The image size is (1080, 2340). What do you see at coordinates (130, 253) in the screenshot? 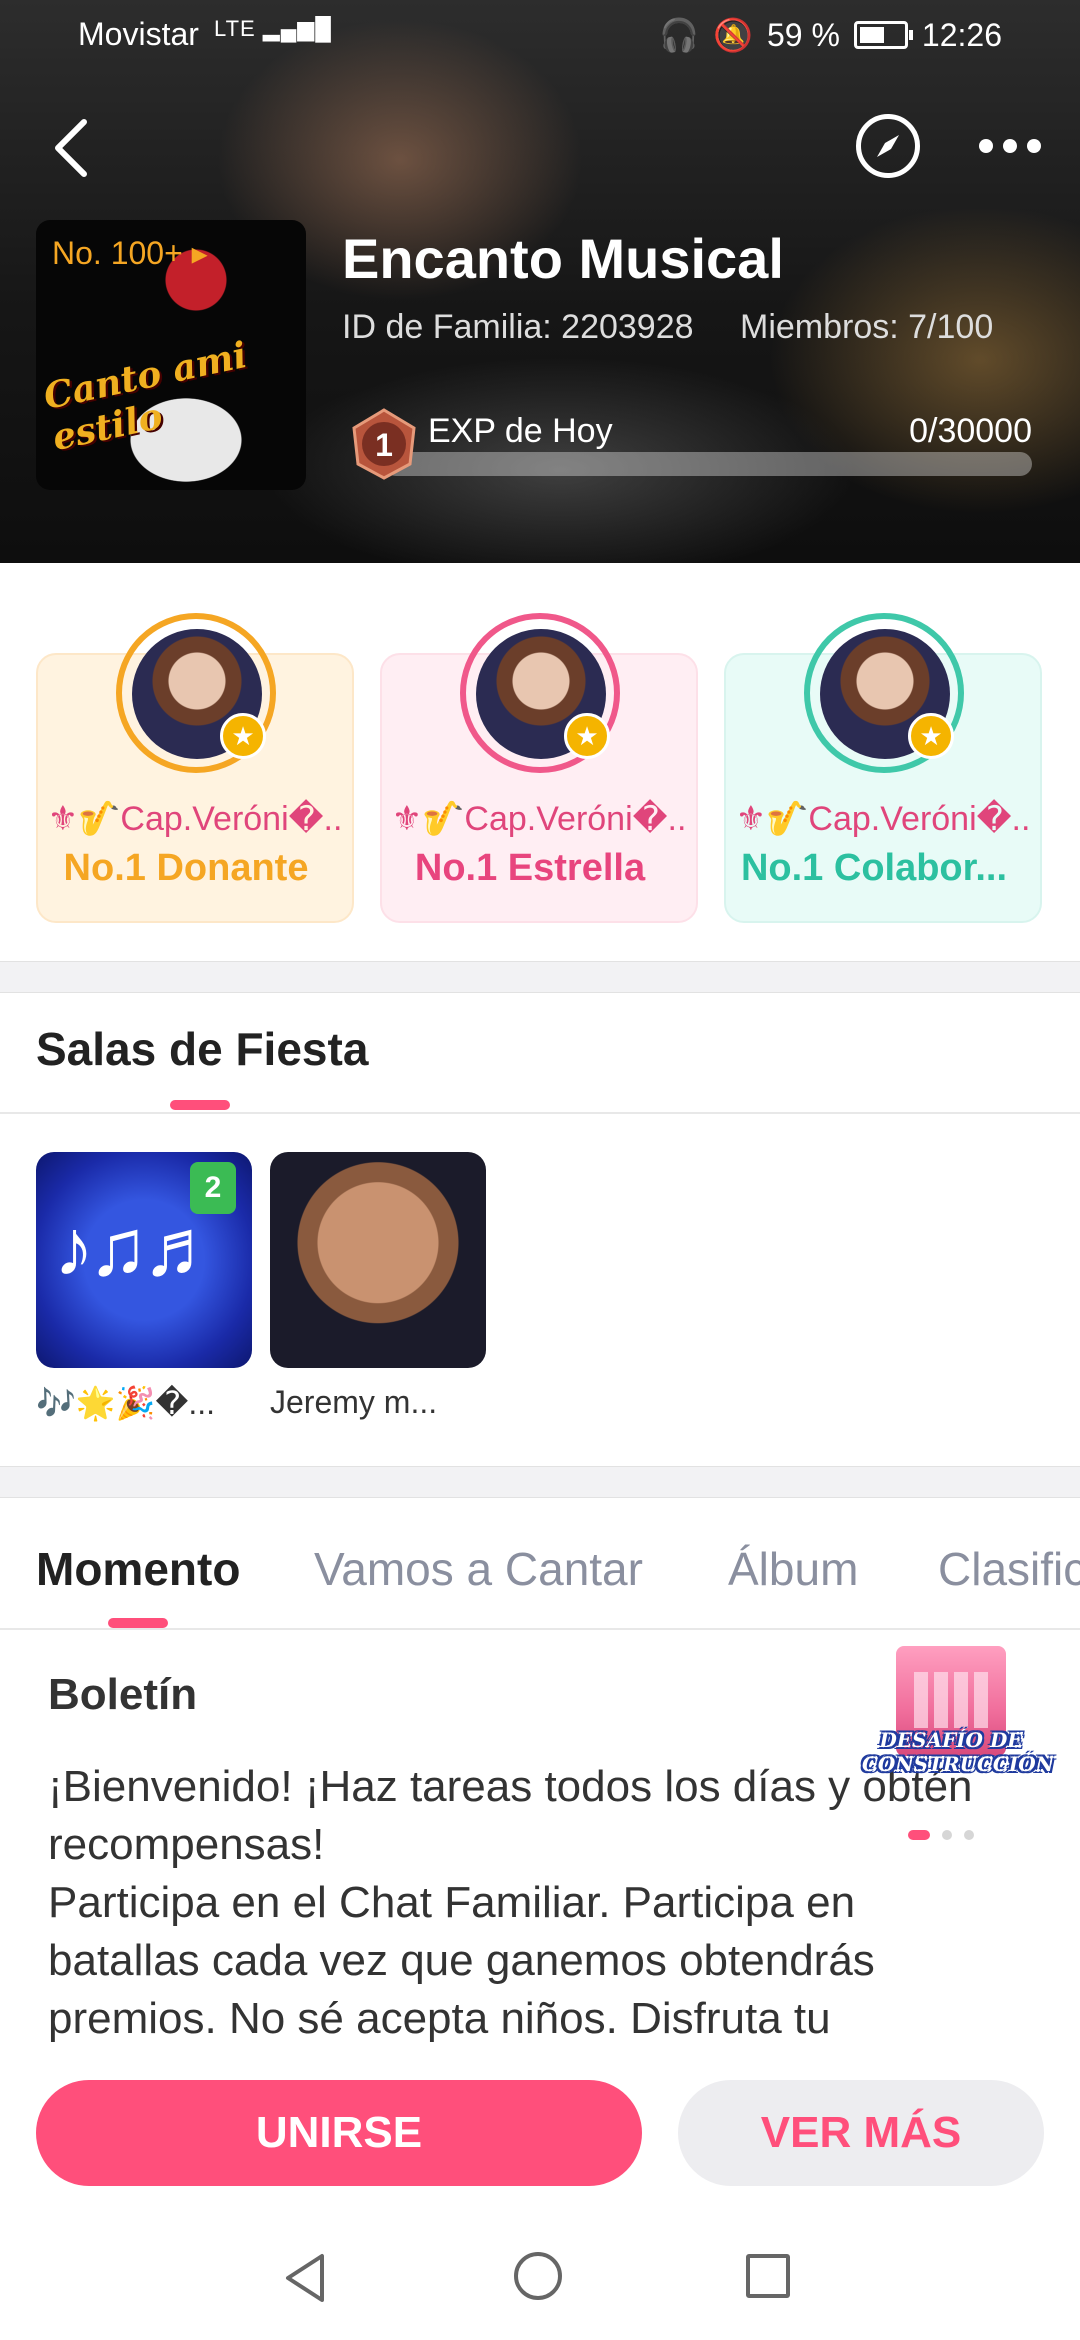
I see `family-rank-badge: No. 100+ ▸` at bounding box center [130, 253].